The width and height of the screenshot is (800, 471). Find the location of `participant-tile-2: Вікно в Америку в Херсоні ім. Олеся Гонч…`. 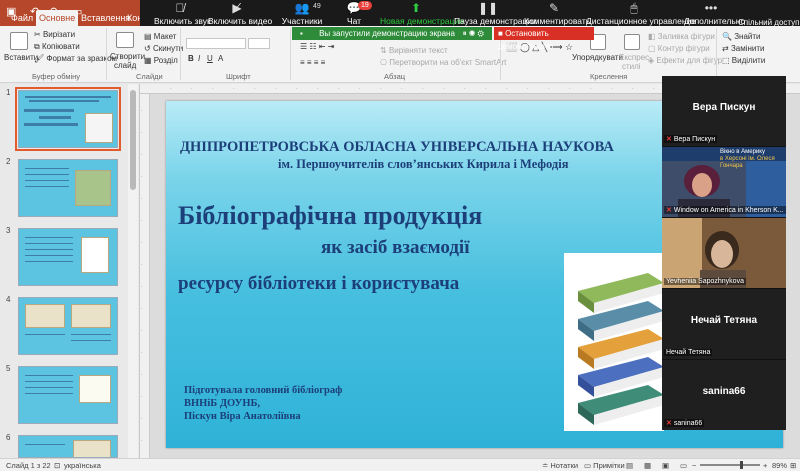

participant-tile-2: Вікно в Америку в Херсоні ім. Олеся Гонч… is located at coordinates (724, 182).